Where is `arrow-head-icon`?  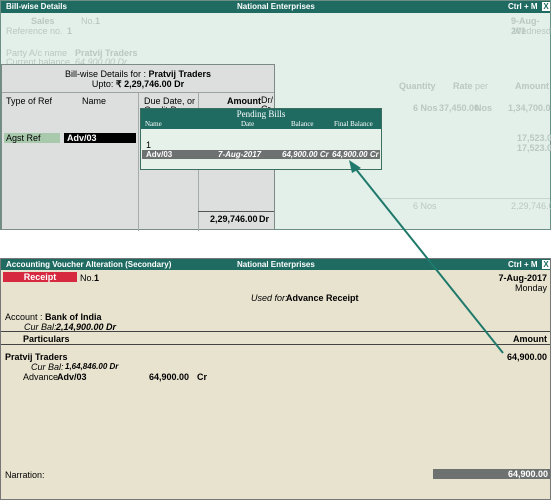
arrow-head-icon is located at coordinates (355, 166).